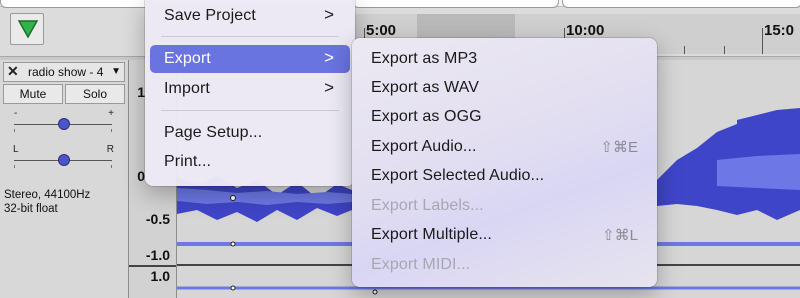 Image resolution: width=800 pixels, height=298 pixels. What do you see at coordinates (141, 176) in the screenshot?
I see `scale-label-0: 0` at bounding box center [141, 176].